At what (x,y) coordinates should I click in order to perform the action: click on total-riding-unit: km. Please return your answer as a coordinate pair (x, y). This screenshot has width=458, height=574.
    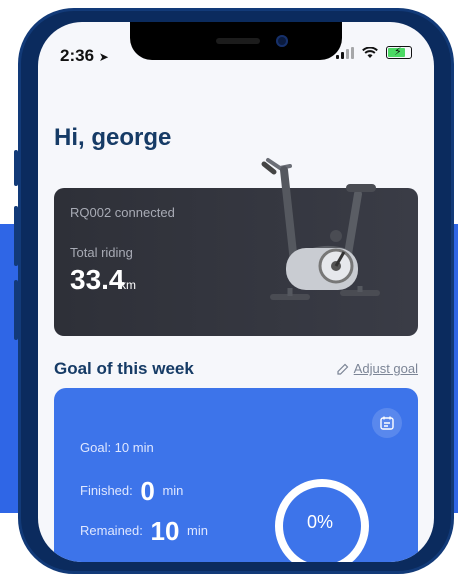
    Looking at the image, I should click on (128, 285).